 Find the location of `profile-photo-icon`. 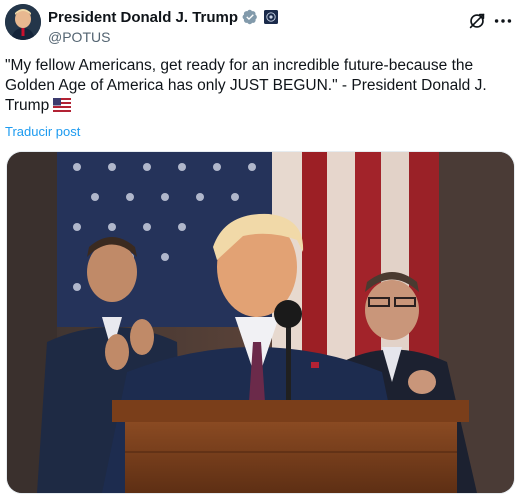

profile-photo-icon is located at coordinates (23, 22).